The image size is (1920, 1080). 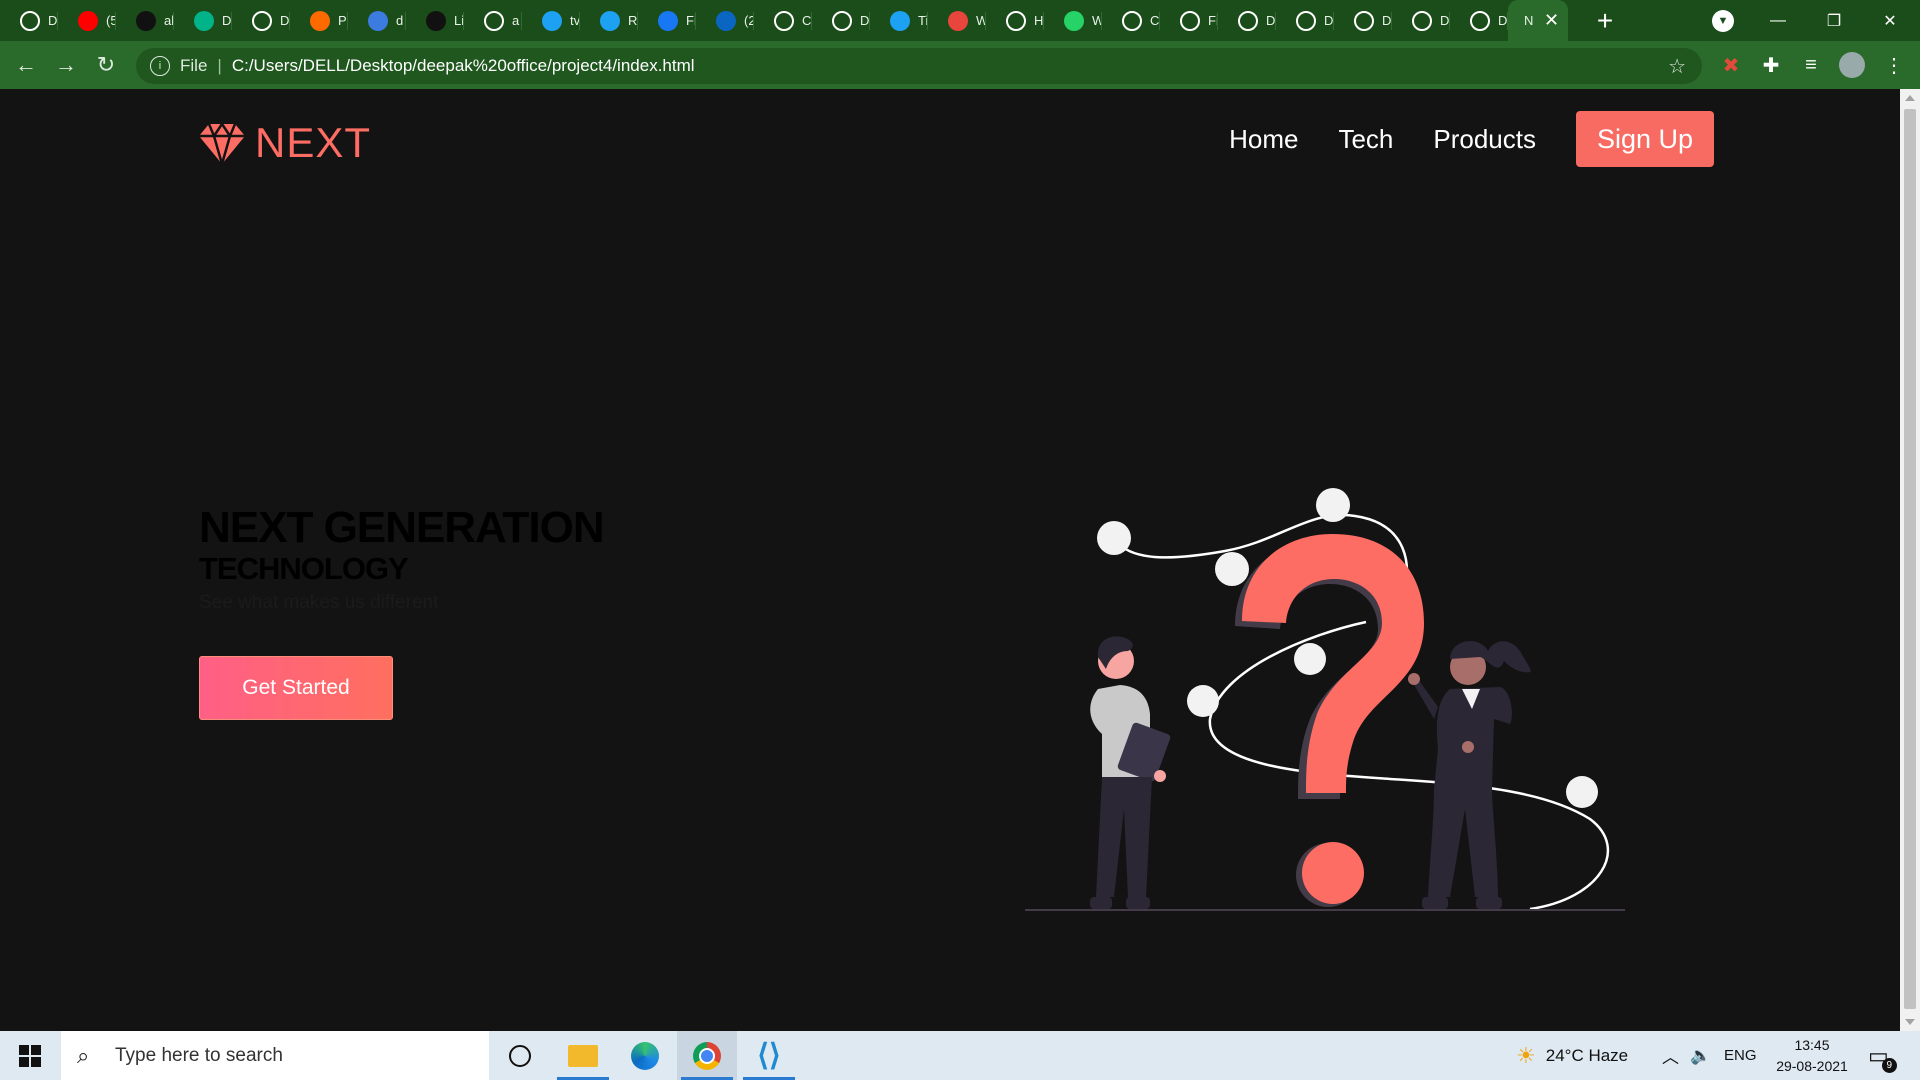 I want to click on volume-icon: 🔈, so click(x=1700, y=1055).